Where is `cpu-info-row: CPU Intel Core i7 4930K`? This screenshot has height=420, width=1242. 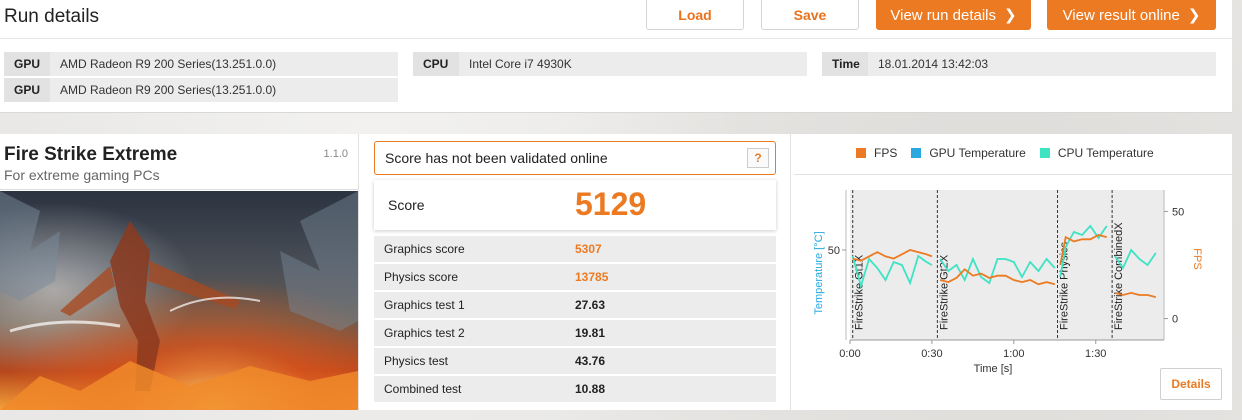
cpu-info-row: CPU Intel Core i7 4930K is located at coordinates (610, 64).